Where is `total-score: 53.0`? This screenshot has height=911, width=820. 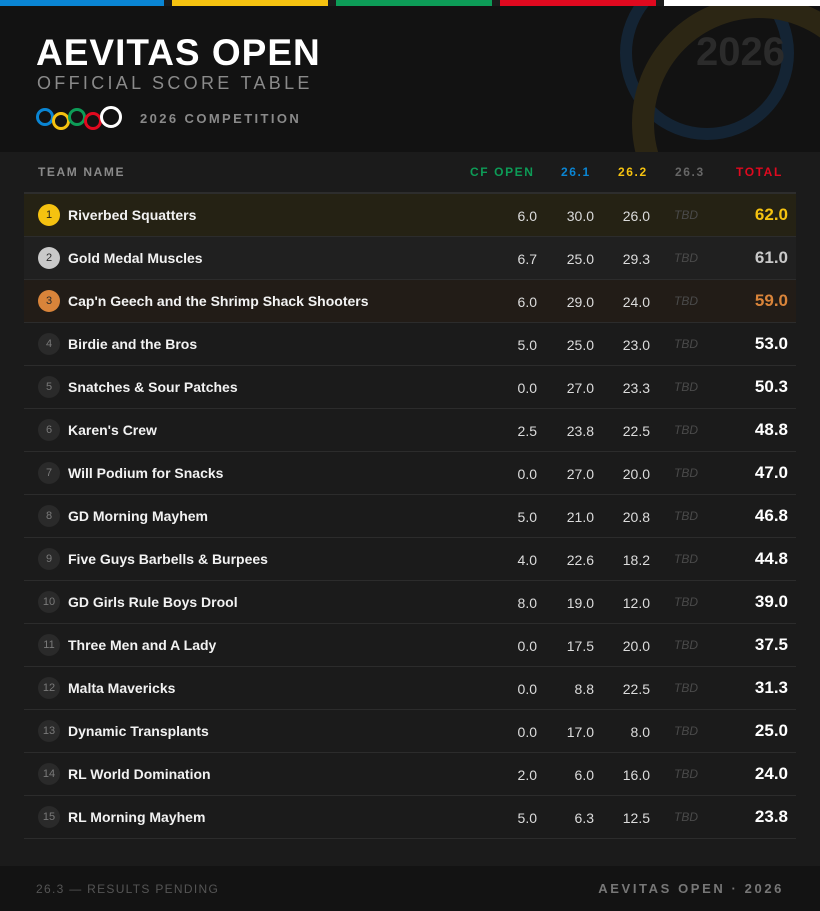
total-score: 53.0 is located at coordinates (771, 343).